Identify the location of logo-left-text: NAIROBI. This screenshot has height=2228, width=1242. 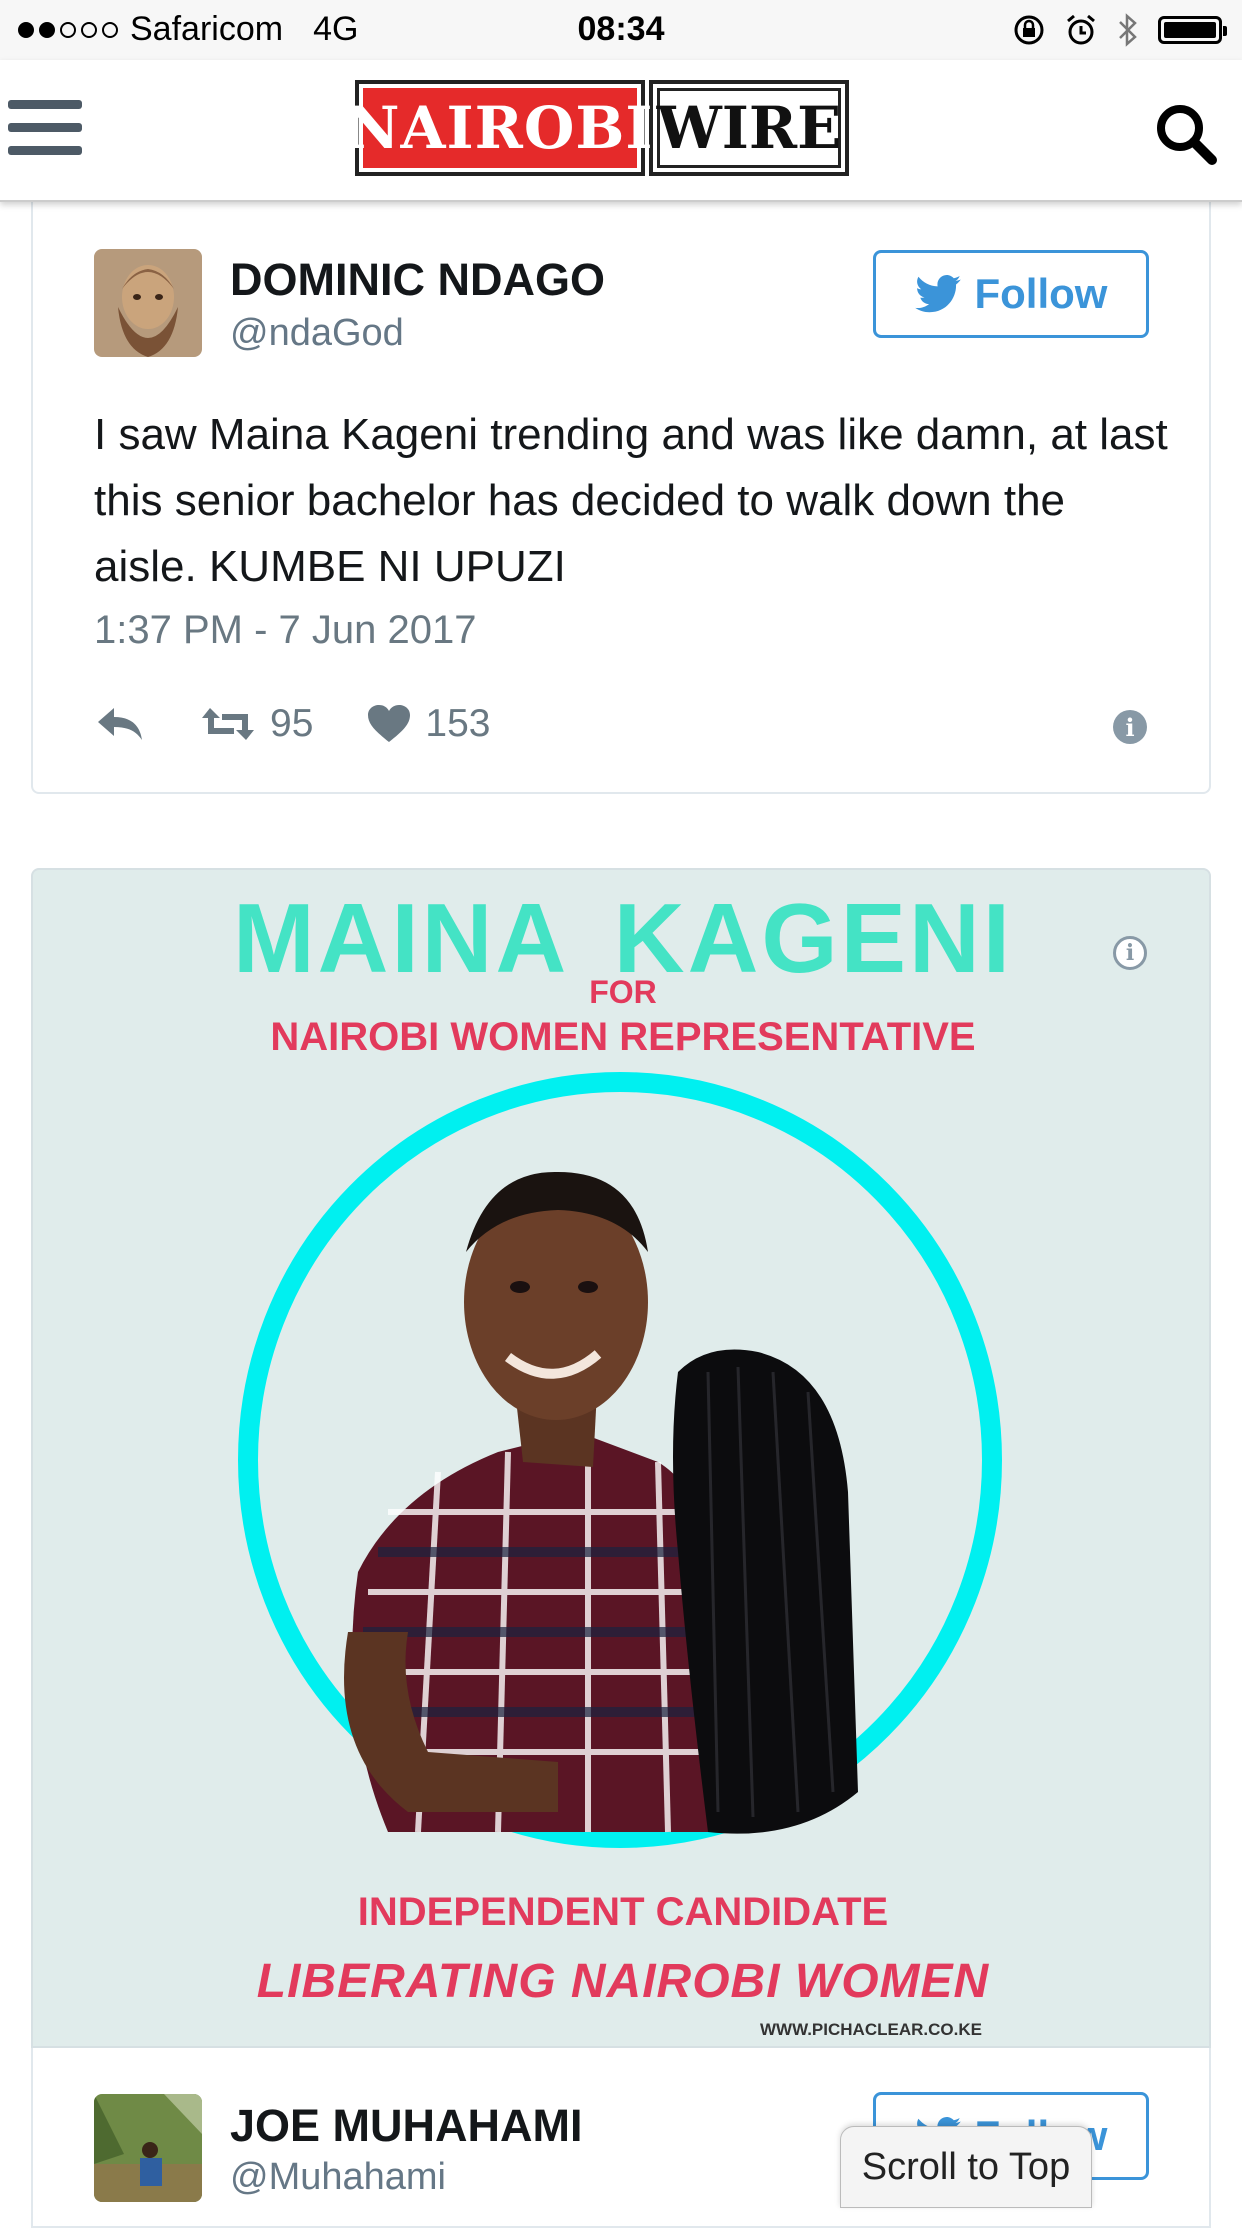
(499, 128).